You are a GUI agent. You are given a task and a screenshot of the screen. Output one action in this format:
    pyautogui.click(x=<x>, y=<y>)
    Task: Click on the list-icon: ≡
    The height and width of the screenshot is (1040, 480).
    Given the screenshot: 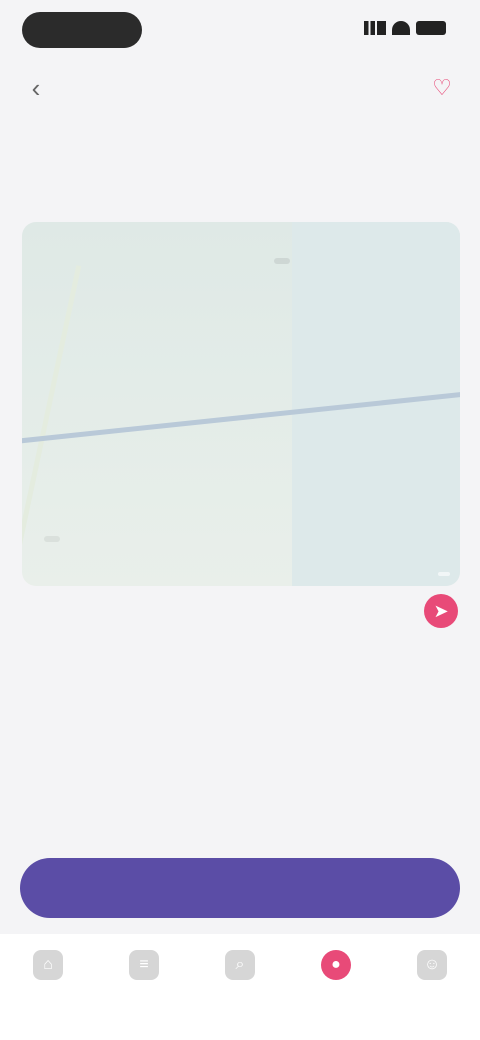 What is the action you would take?
    pyautogui.click(x=144, y=965)
    